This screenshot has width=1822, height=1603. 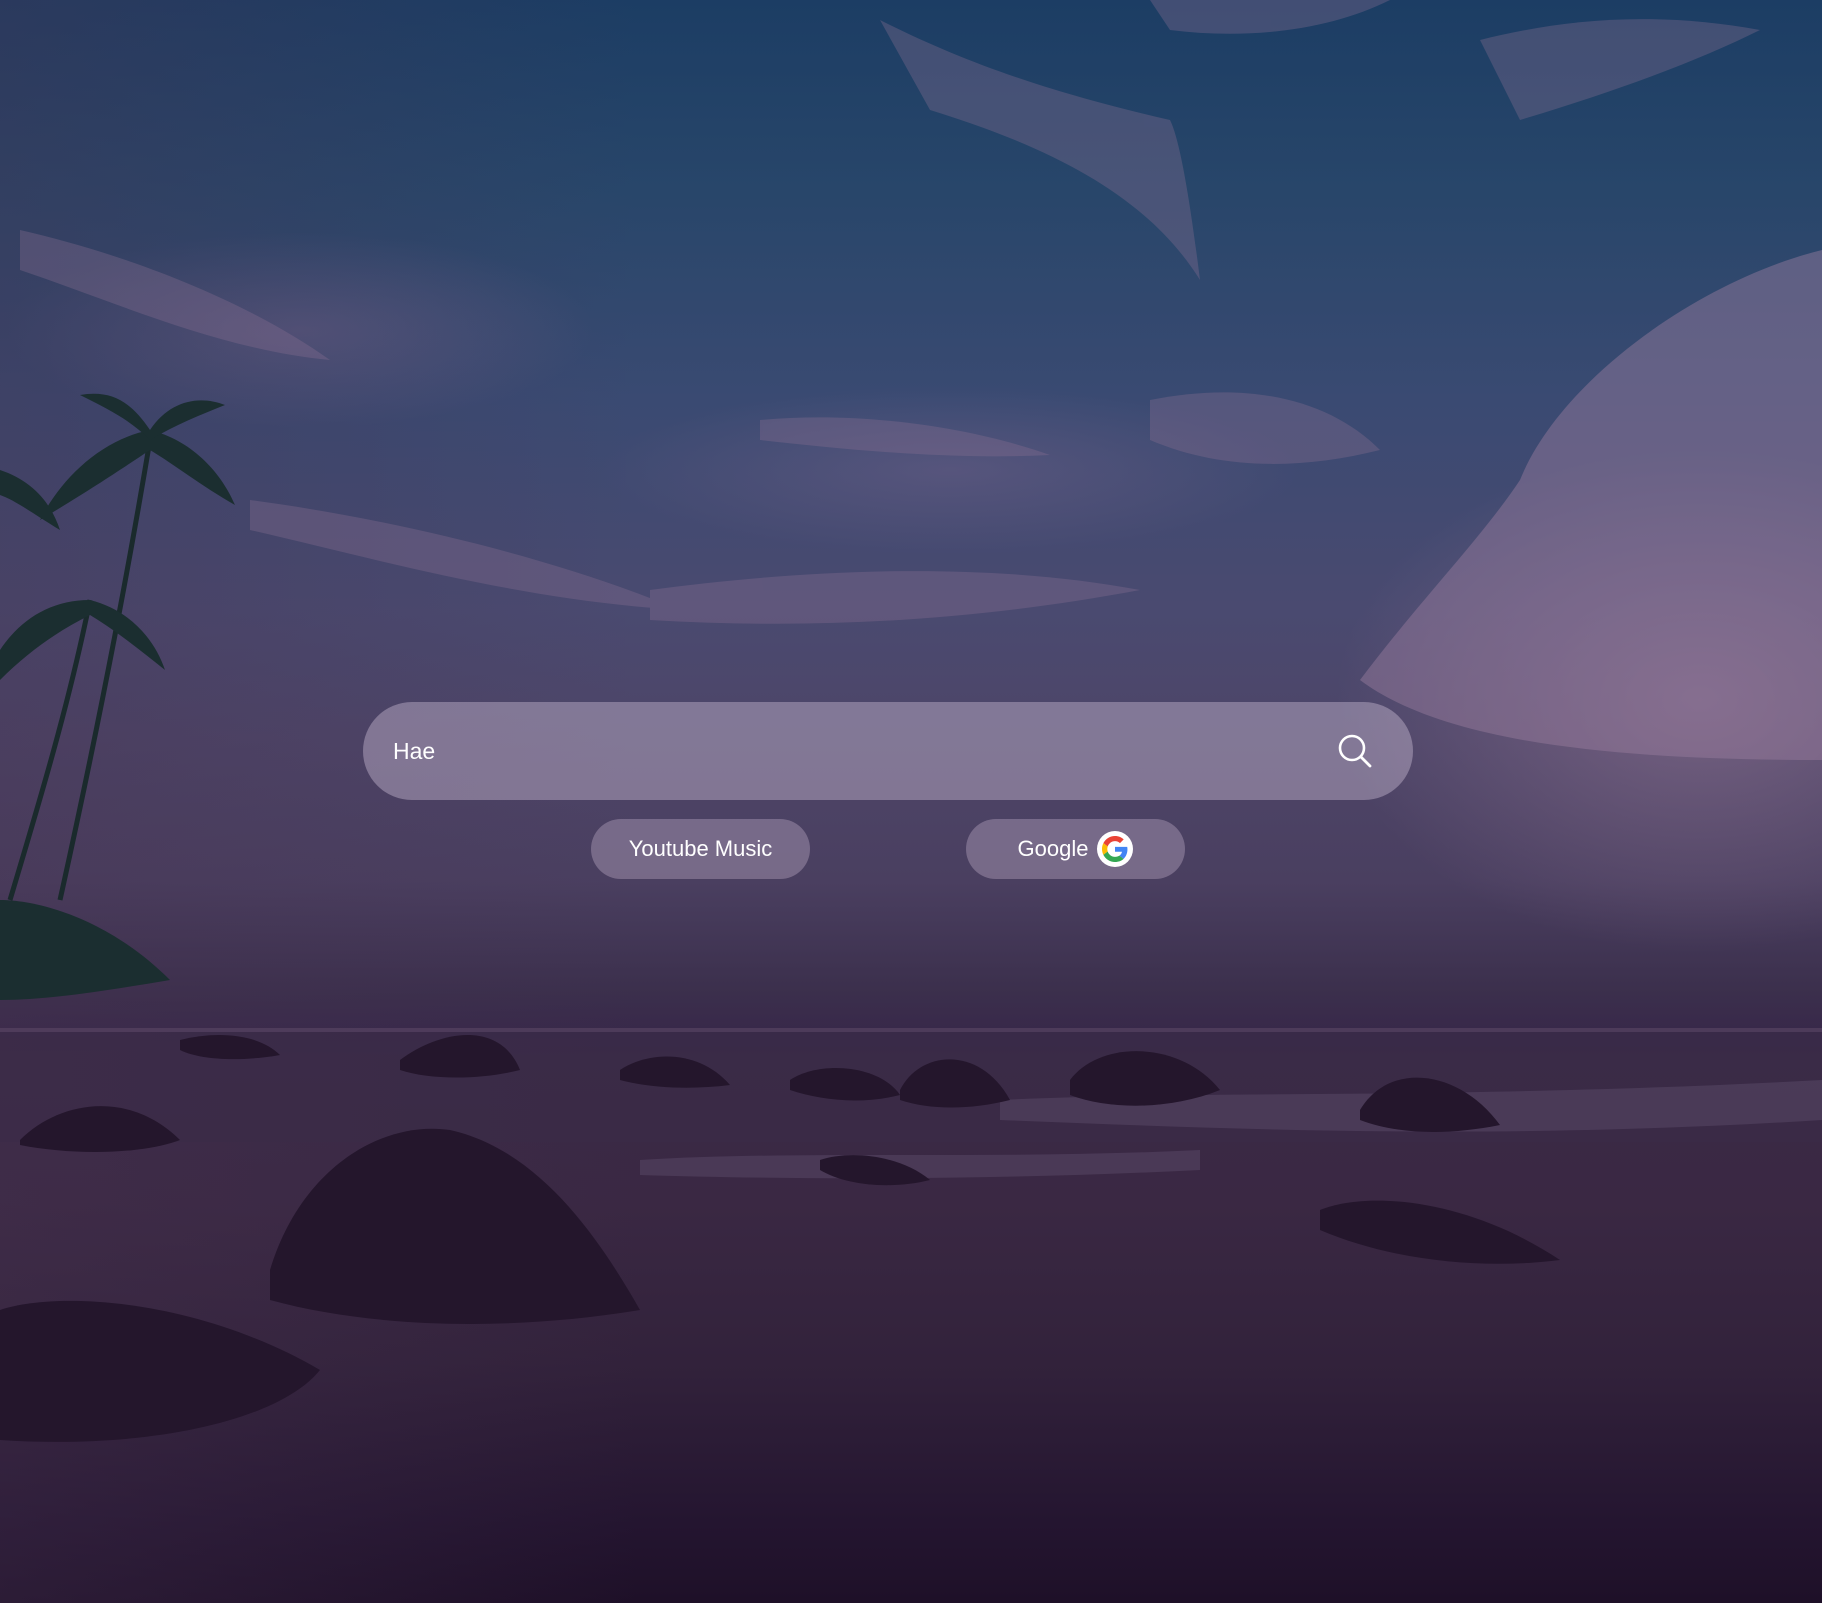 I want to click on search-button, so click(x=1355, y=751).